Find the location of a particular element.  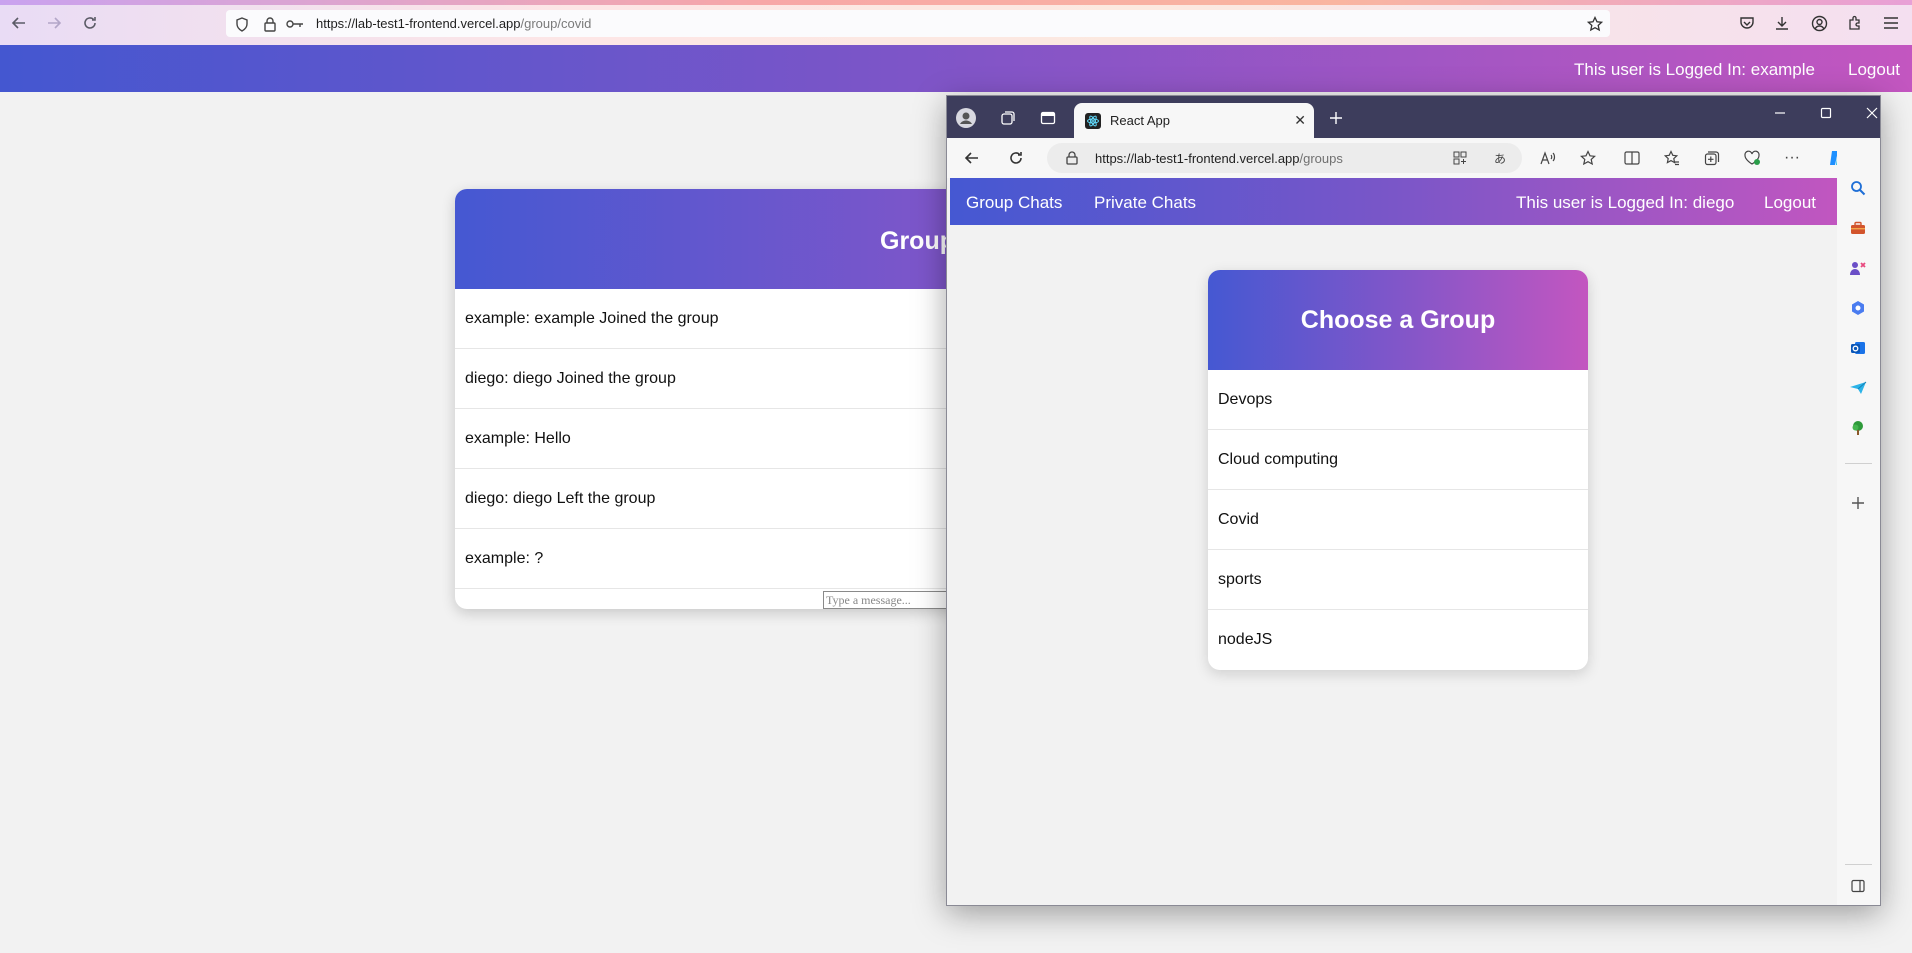

favorites-icon is located at coordinates (1672, 158).